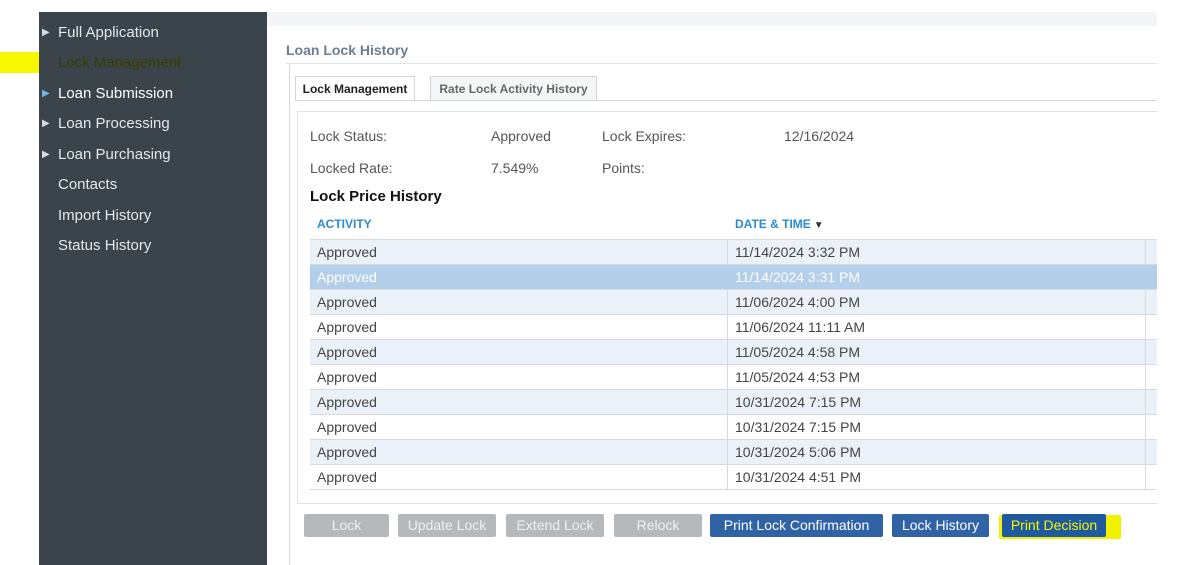 This screenshot has width=1193, height=565. I want to click on table-row: Approved 11/05/2024 4:53 PM, so click(733, 377).